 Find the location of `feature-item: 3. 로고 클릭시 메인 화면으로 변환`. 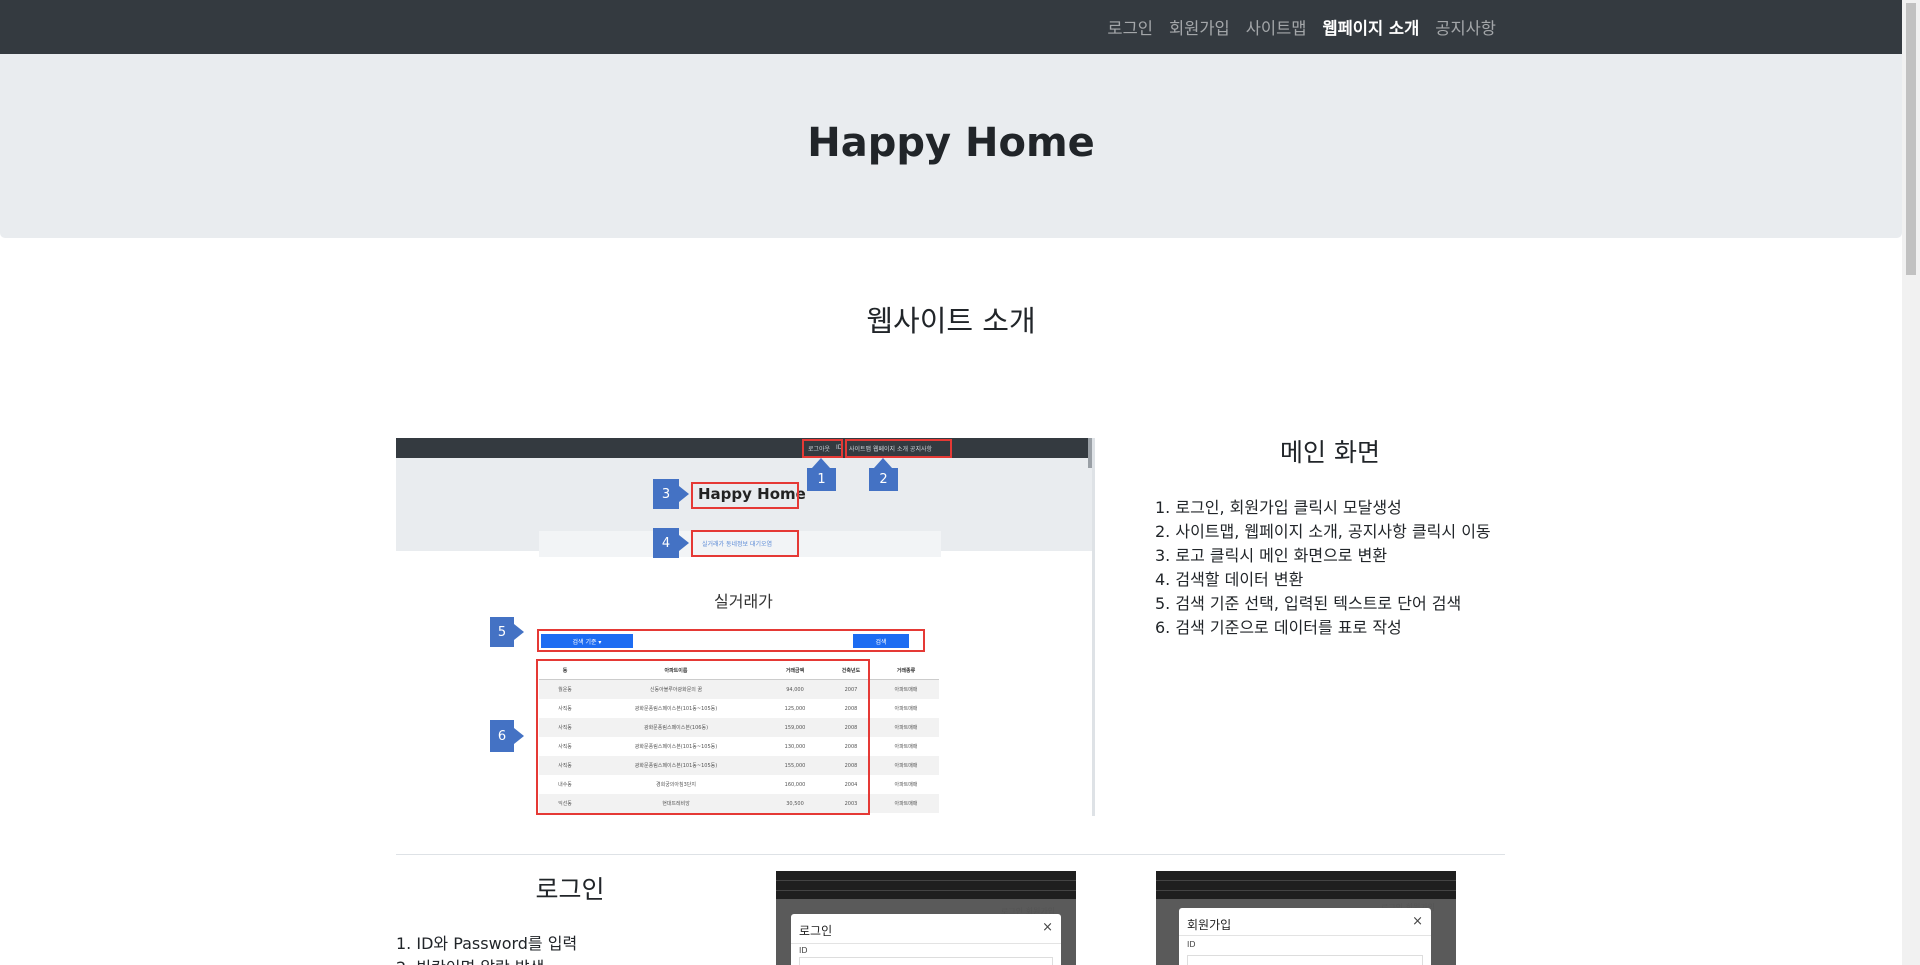

feature-item: 3. 로고 클릭시 메인 화면으로 변환 is located at coordinates (1271, 555).